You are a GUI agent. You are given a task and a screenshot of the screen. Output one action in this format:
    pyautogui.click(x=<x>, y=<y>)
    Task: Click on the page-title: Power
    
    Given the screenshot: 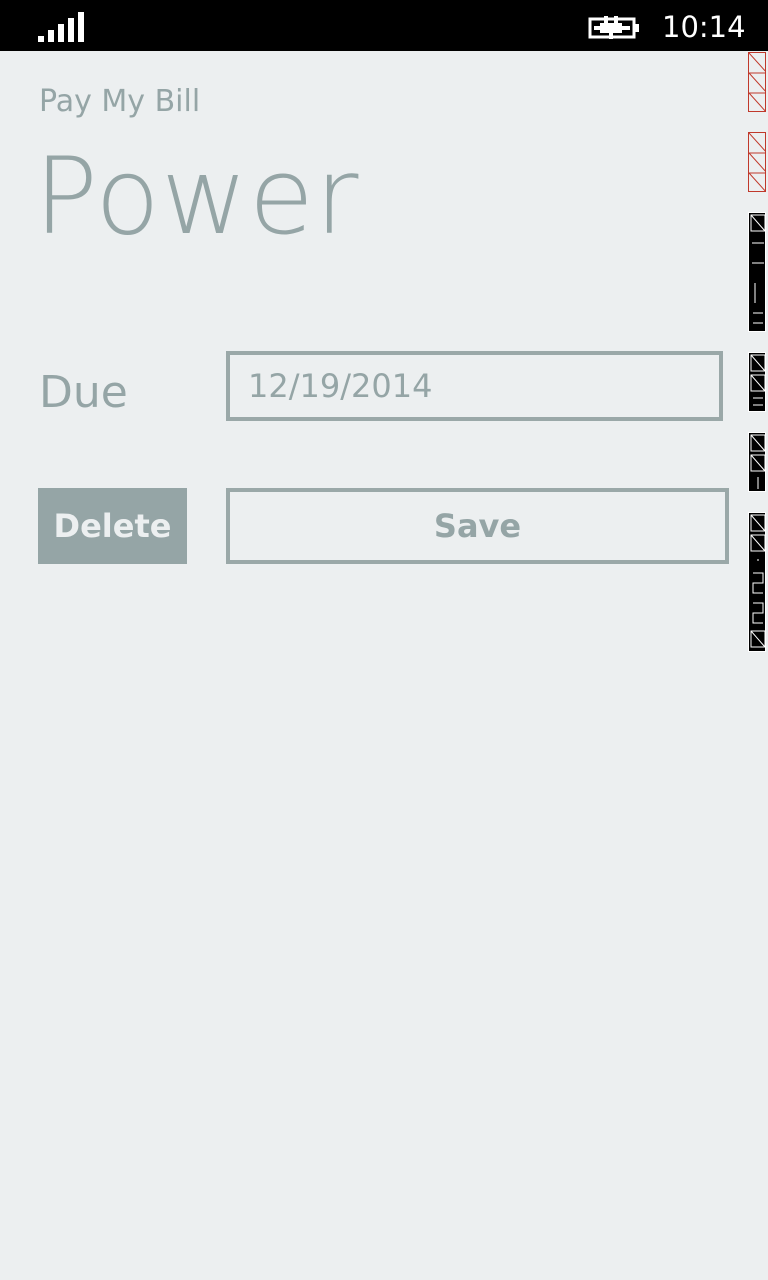 What is the action you would take?
    pyautogui.click(x=197, y=196)
    